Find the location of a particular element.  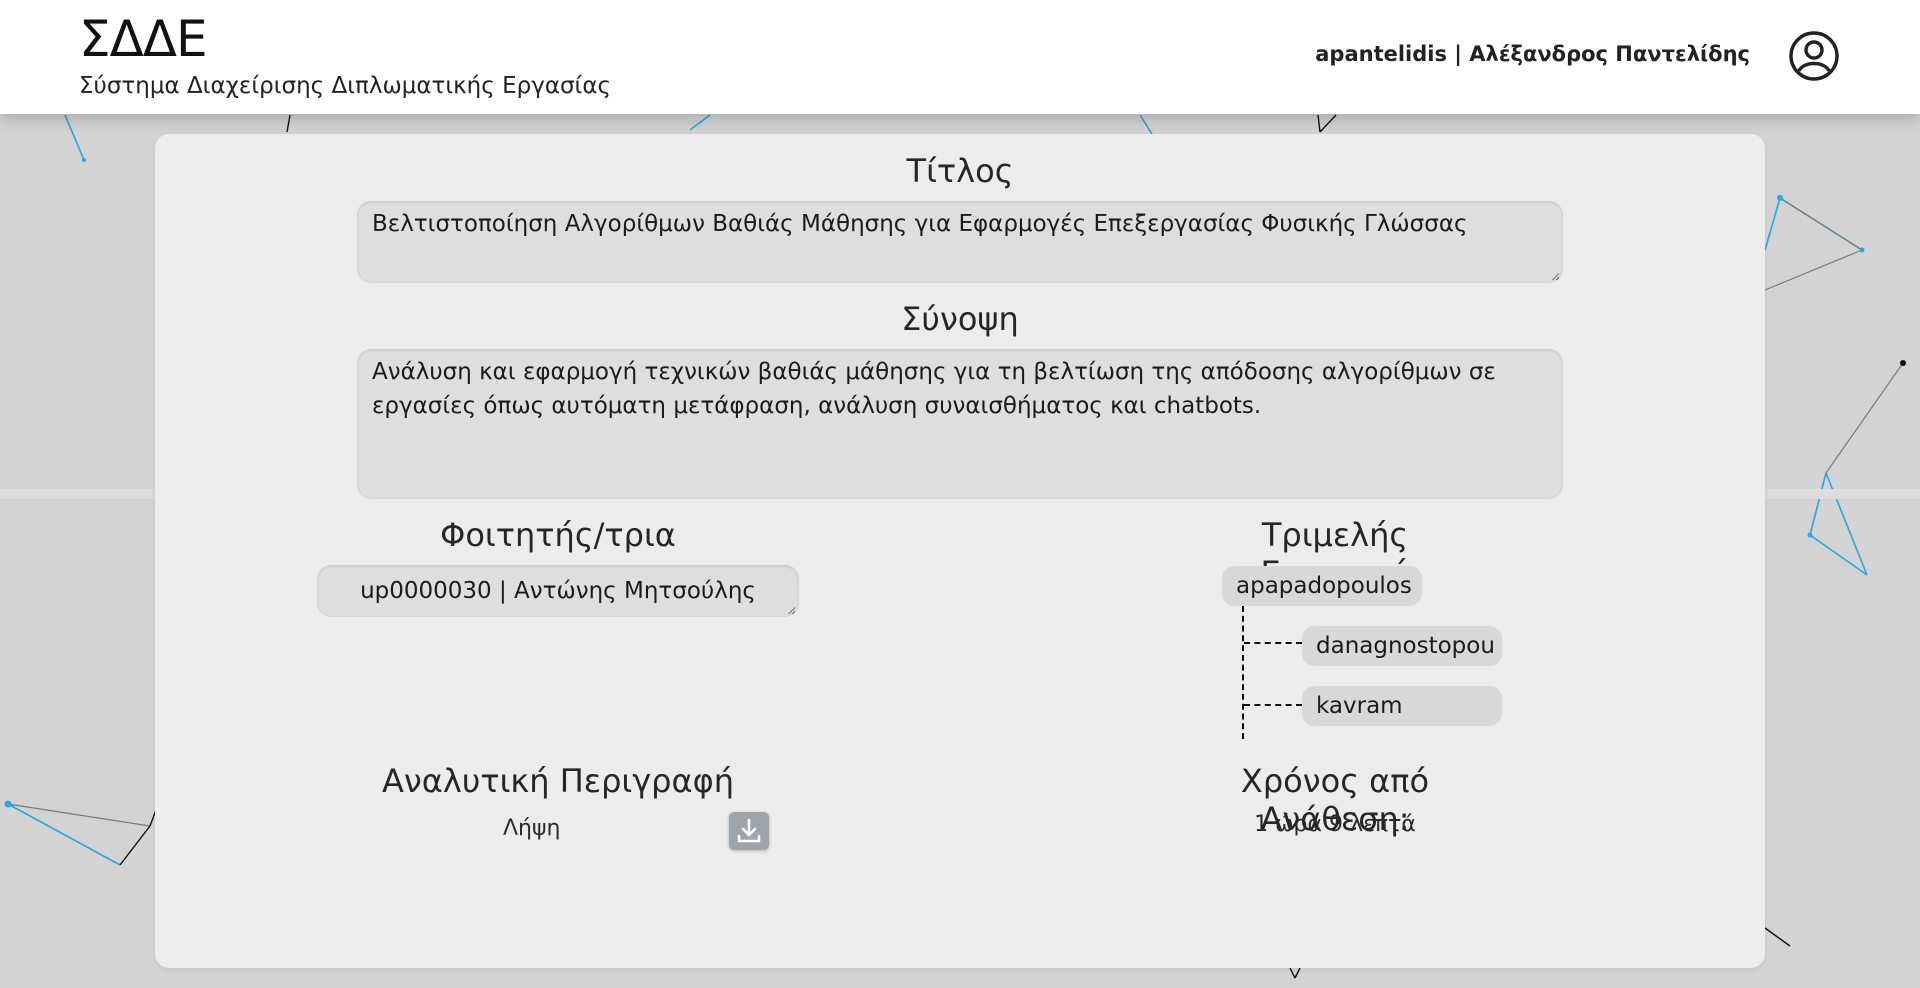

download-icon is located at coordinates (749, 830).